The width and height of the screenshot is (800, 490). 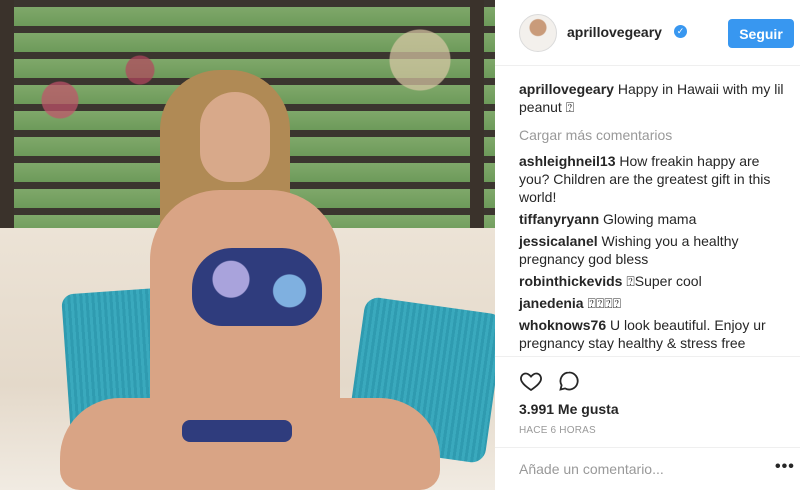 What do you see at coordinates (664, 281) in the screenshot?
I see `comment-text: ⍰Super cool` at bounding box center [664, 281].